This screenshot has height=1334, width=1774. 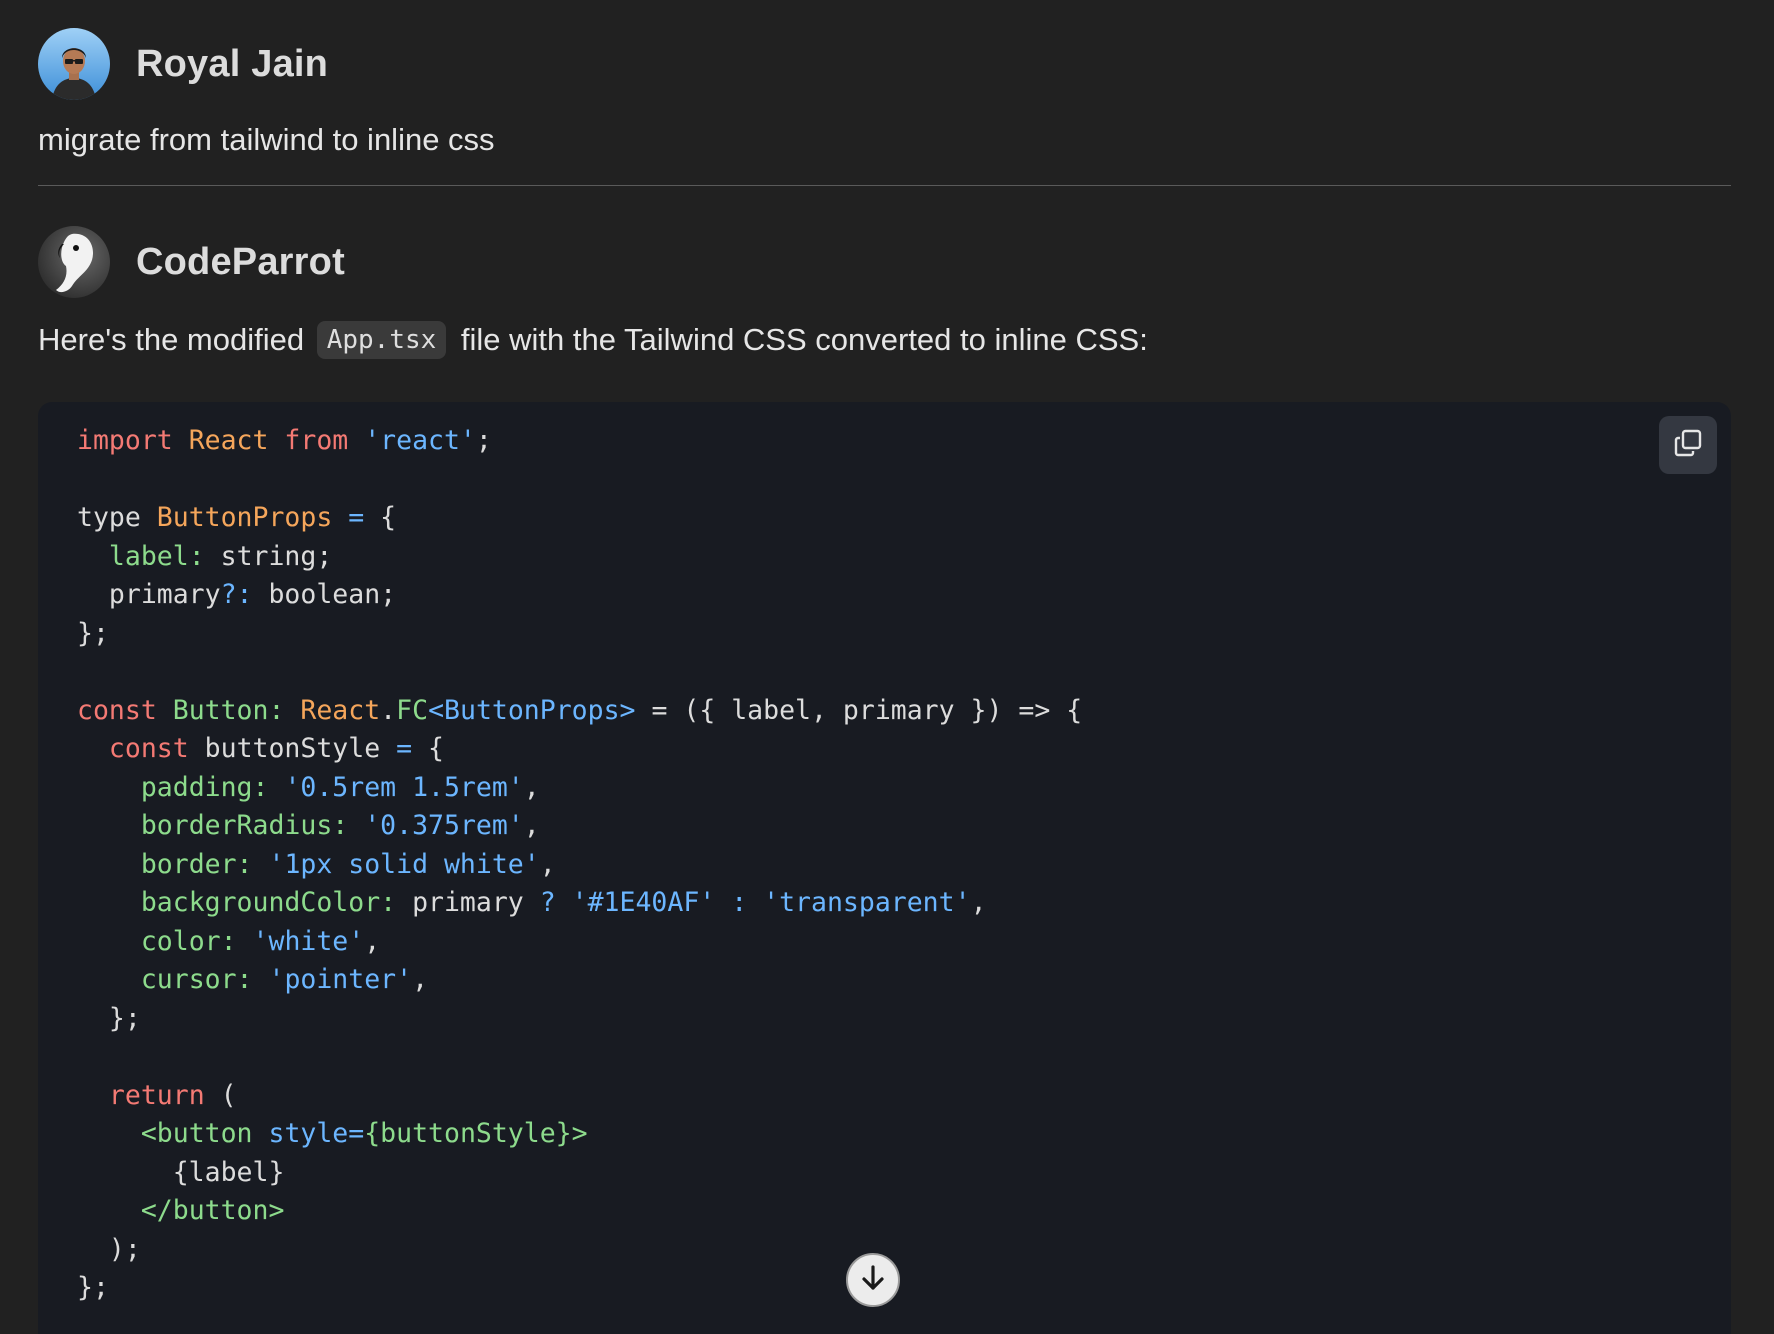 What do you see at coordinates (240, 261) in the screenshot?
I see `assistant-name: CodeParrot` at bounding box center [240, 261].